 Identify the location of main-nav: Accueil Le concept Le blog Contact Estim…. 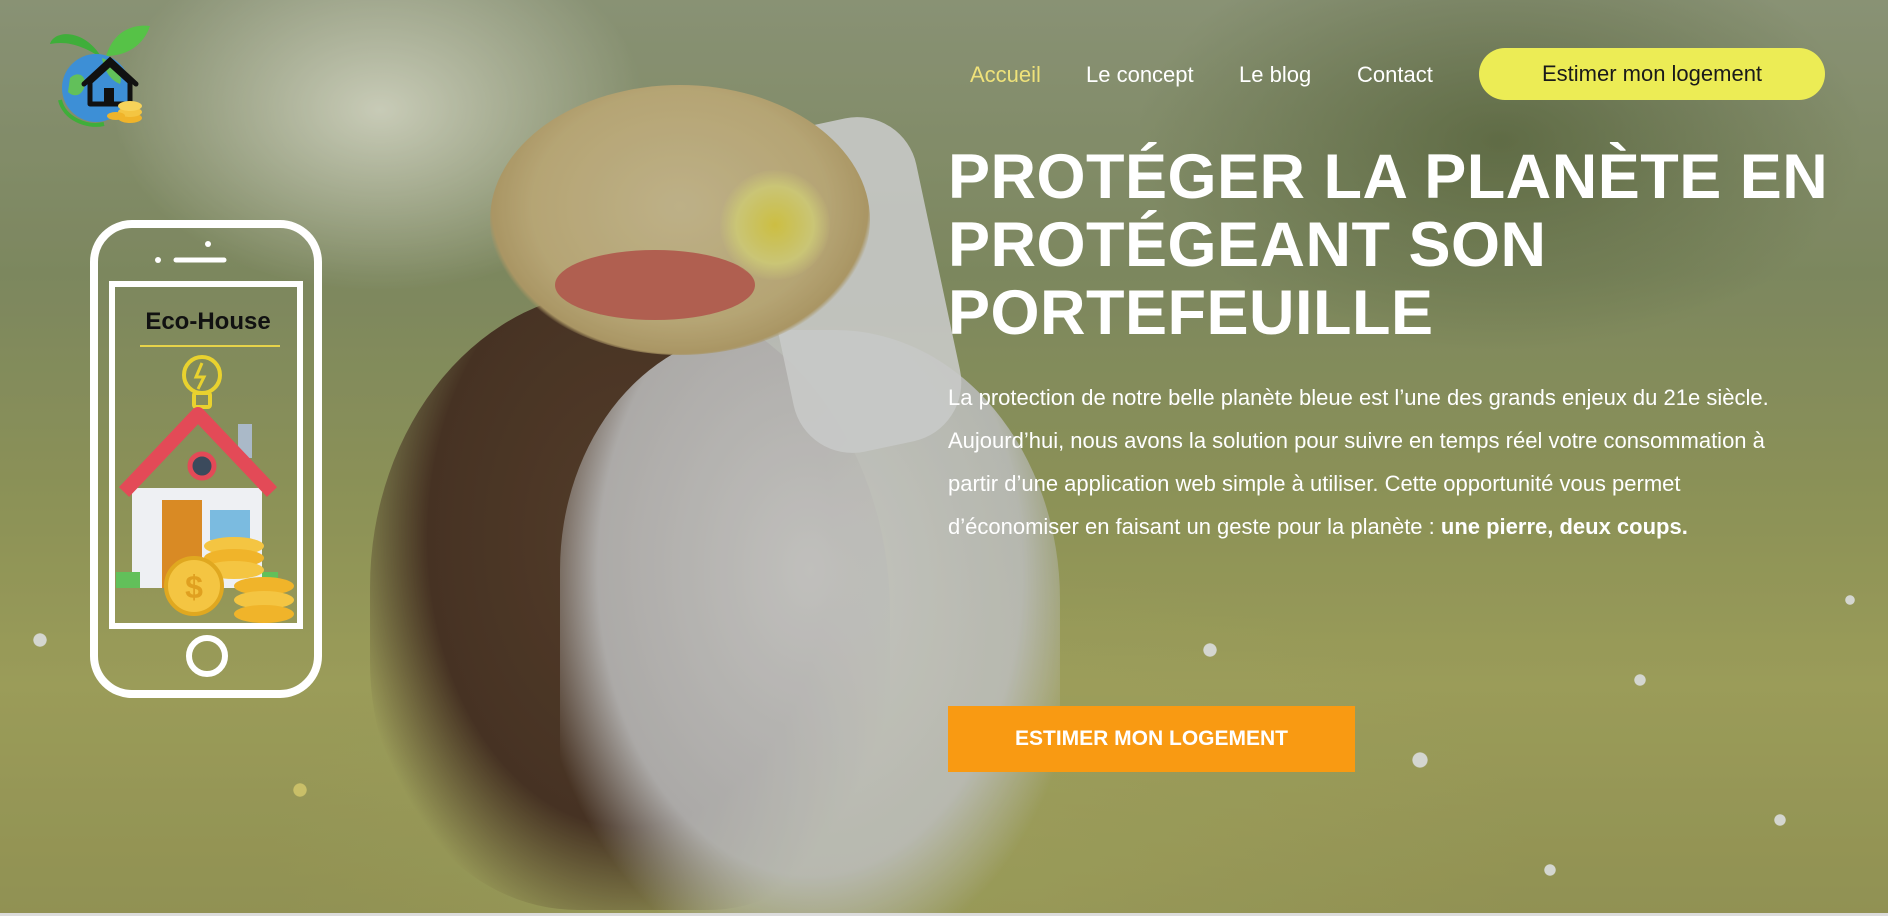
(944, 75).